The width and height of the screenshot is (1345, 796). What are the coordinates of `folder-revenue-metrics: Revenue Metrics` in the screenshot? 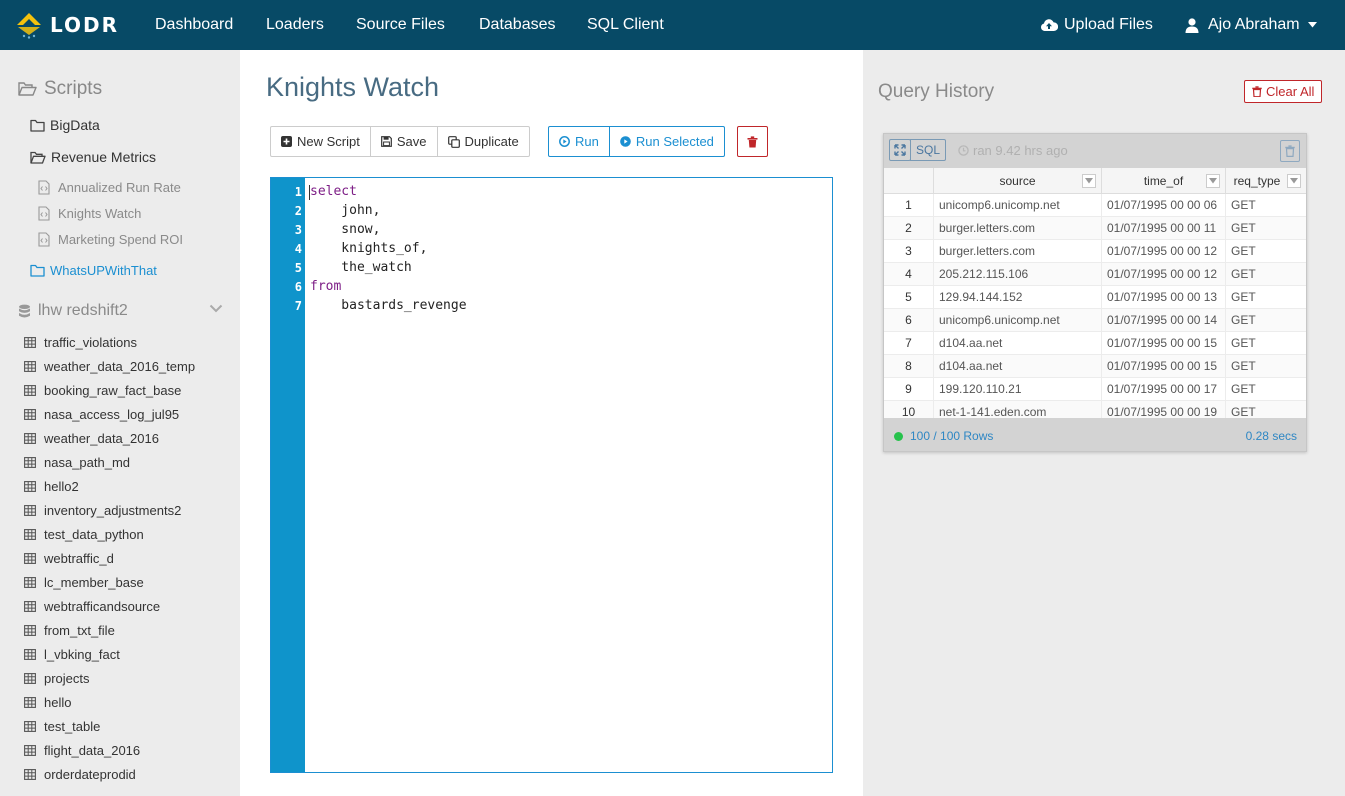 It's located at (93, 157).